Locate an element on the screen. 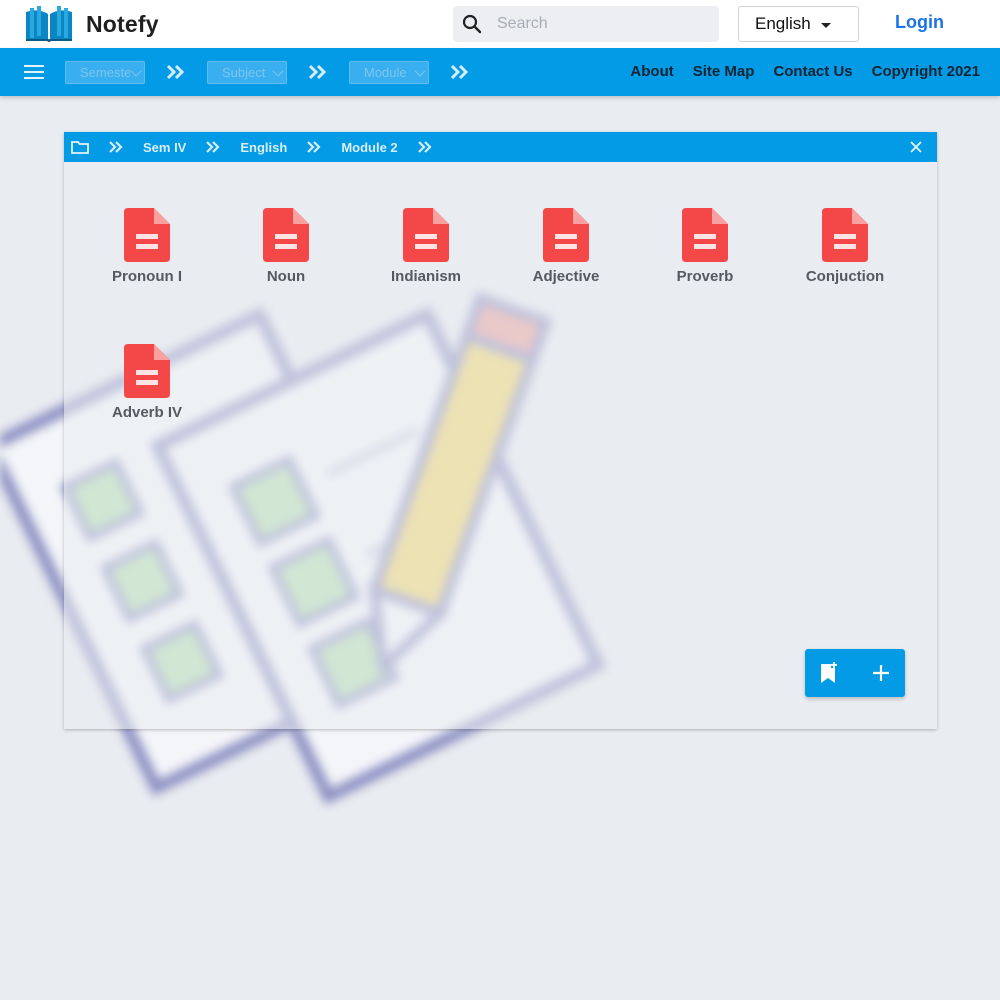 The image size is (1000, 1000). search-box is located at coordinates (586, 24).